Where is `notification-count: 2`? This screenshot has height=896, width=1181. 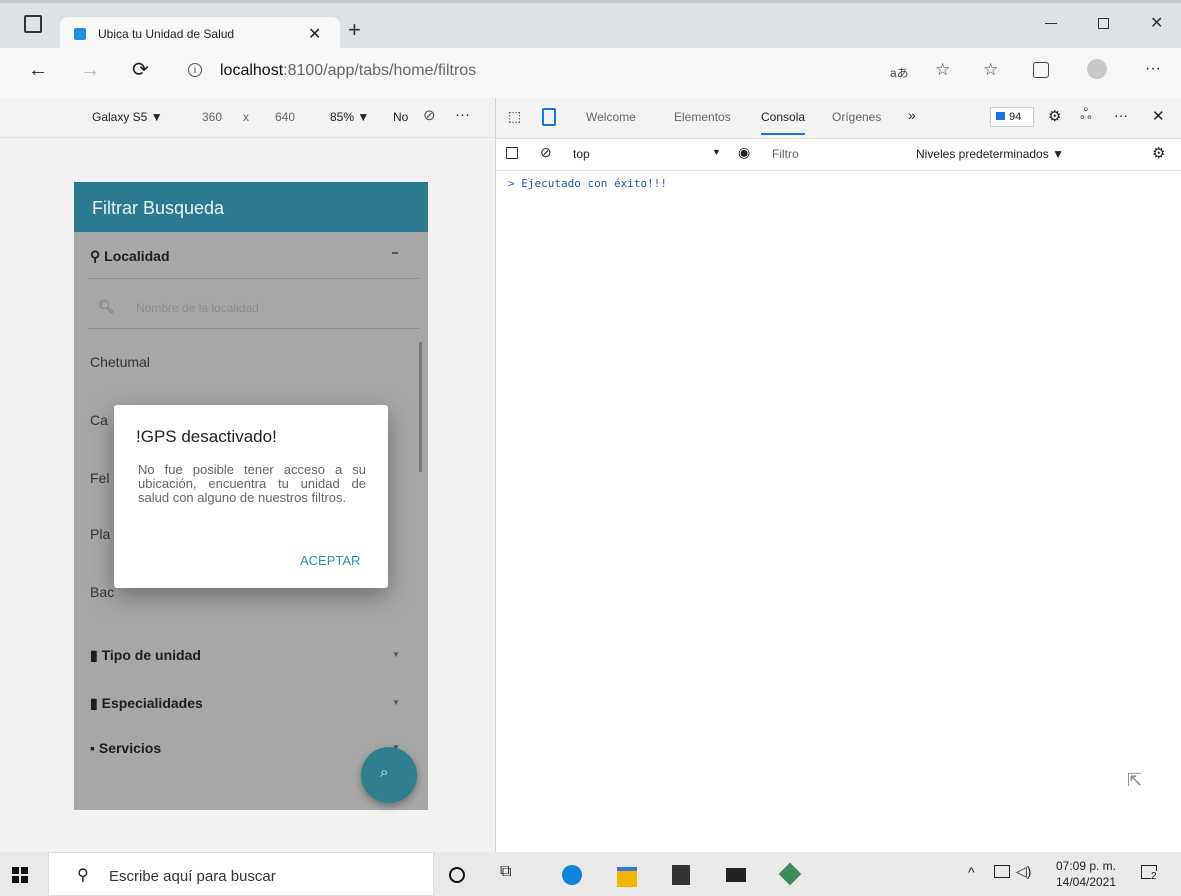 notification-count: 2 is located at coordinates (1154, 876).